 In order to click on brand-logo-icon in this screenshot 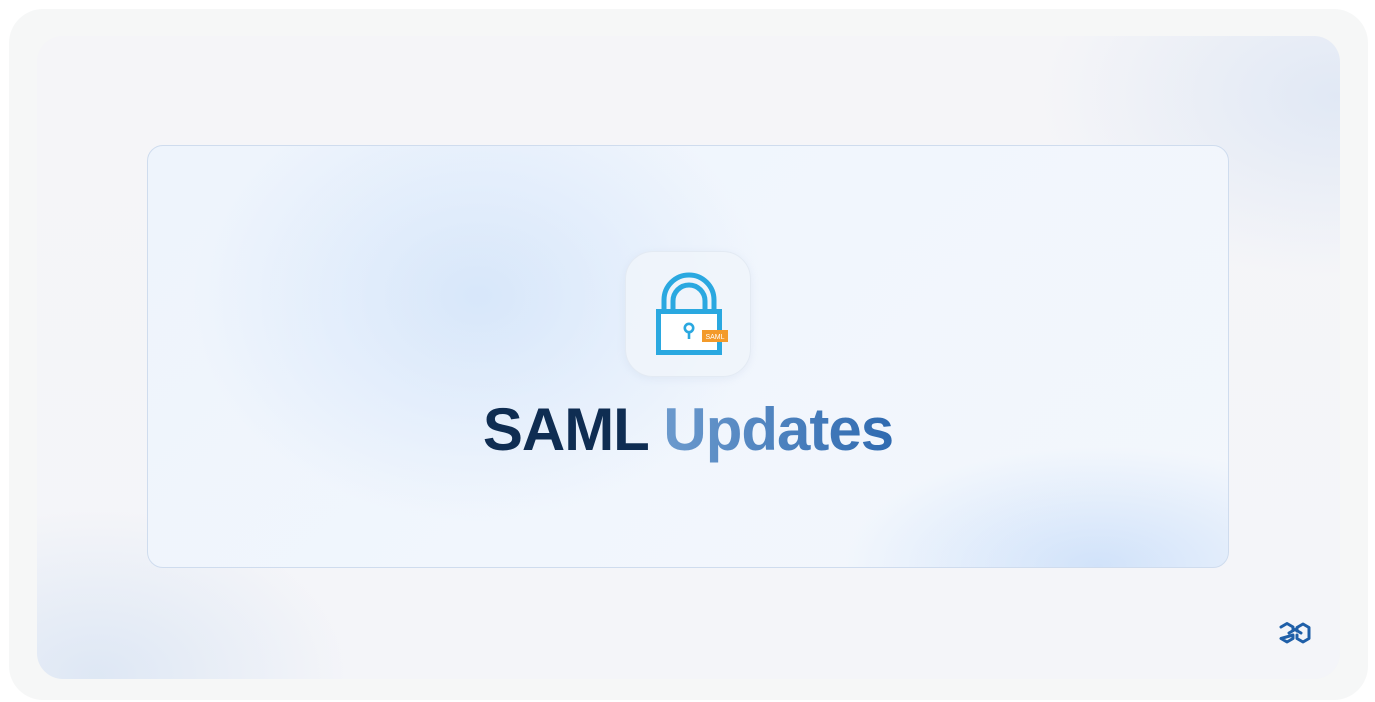, I will do `click(1295, 633)`.